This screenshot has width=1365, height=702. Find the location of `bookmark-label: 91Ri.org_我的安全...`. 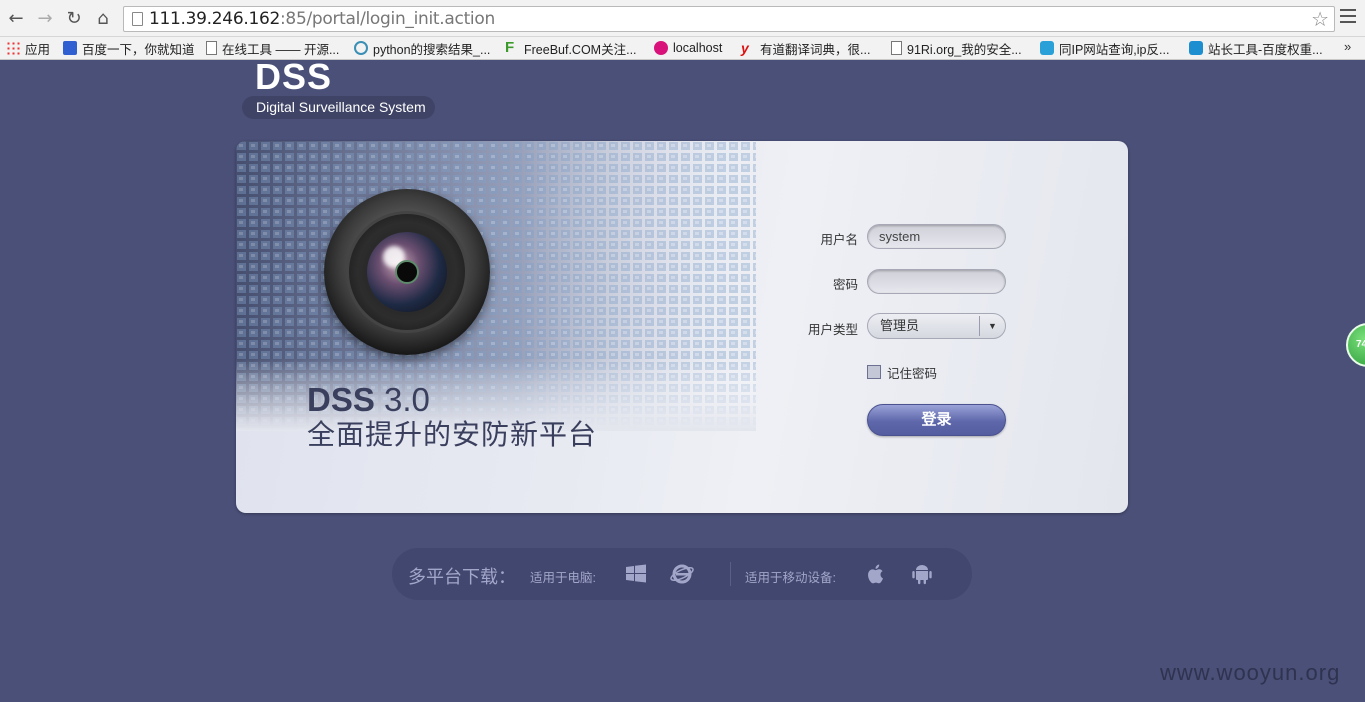

bookmark-label: 91Ri.org_我的安全... is located at coordinates (964, 49).